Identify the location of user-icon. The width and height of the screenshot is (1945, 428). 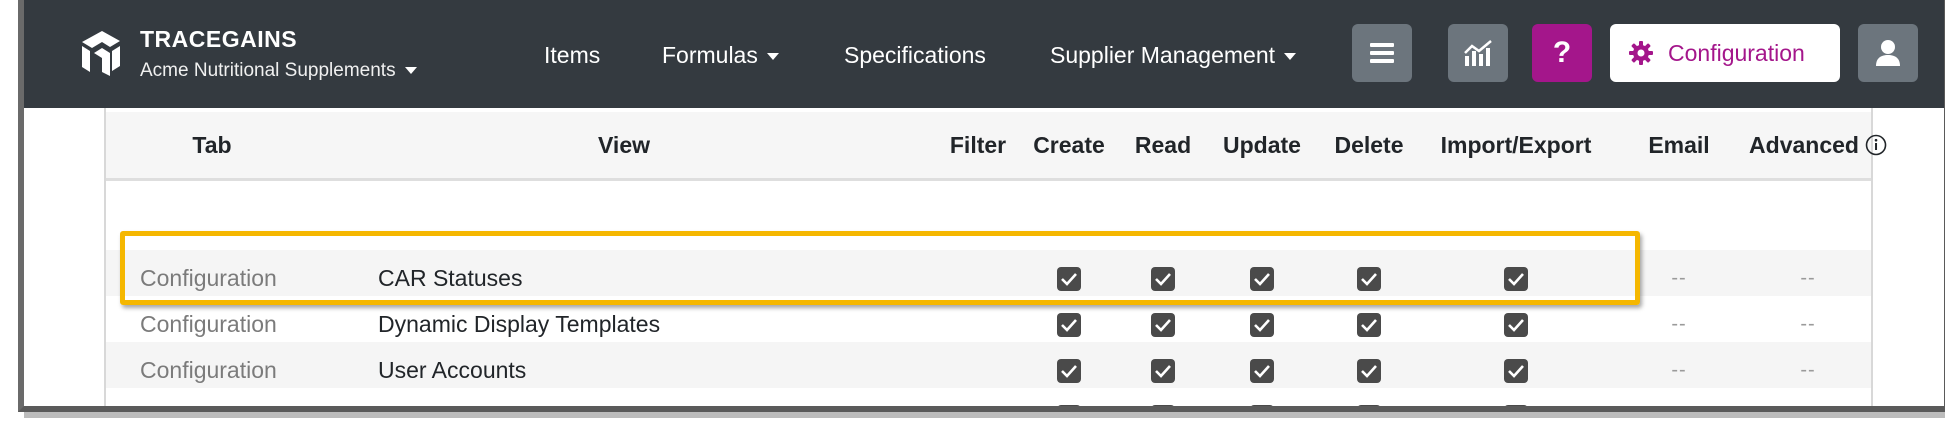
(1888, 53).